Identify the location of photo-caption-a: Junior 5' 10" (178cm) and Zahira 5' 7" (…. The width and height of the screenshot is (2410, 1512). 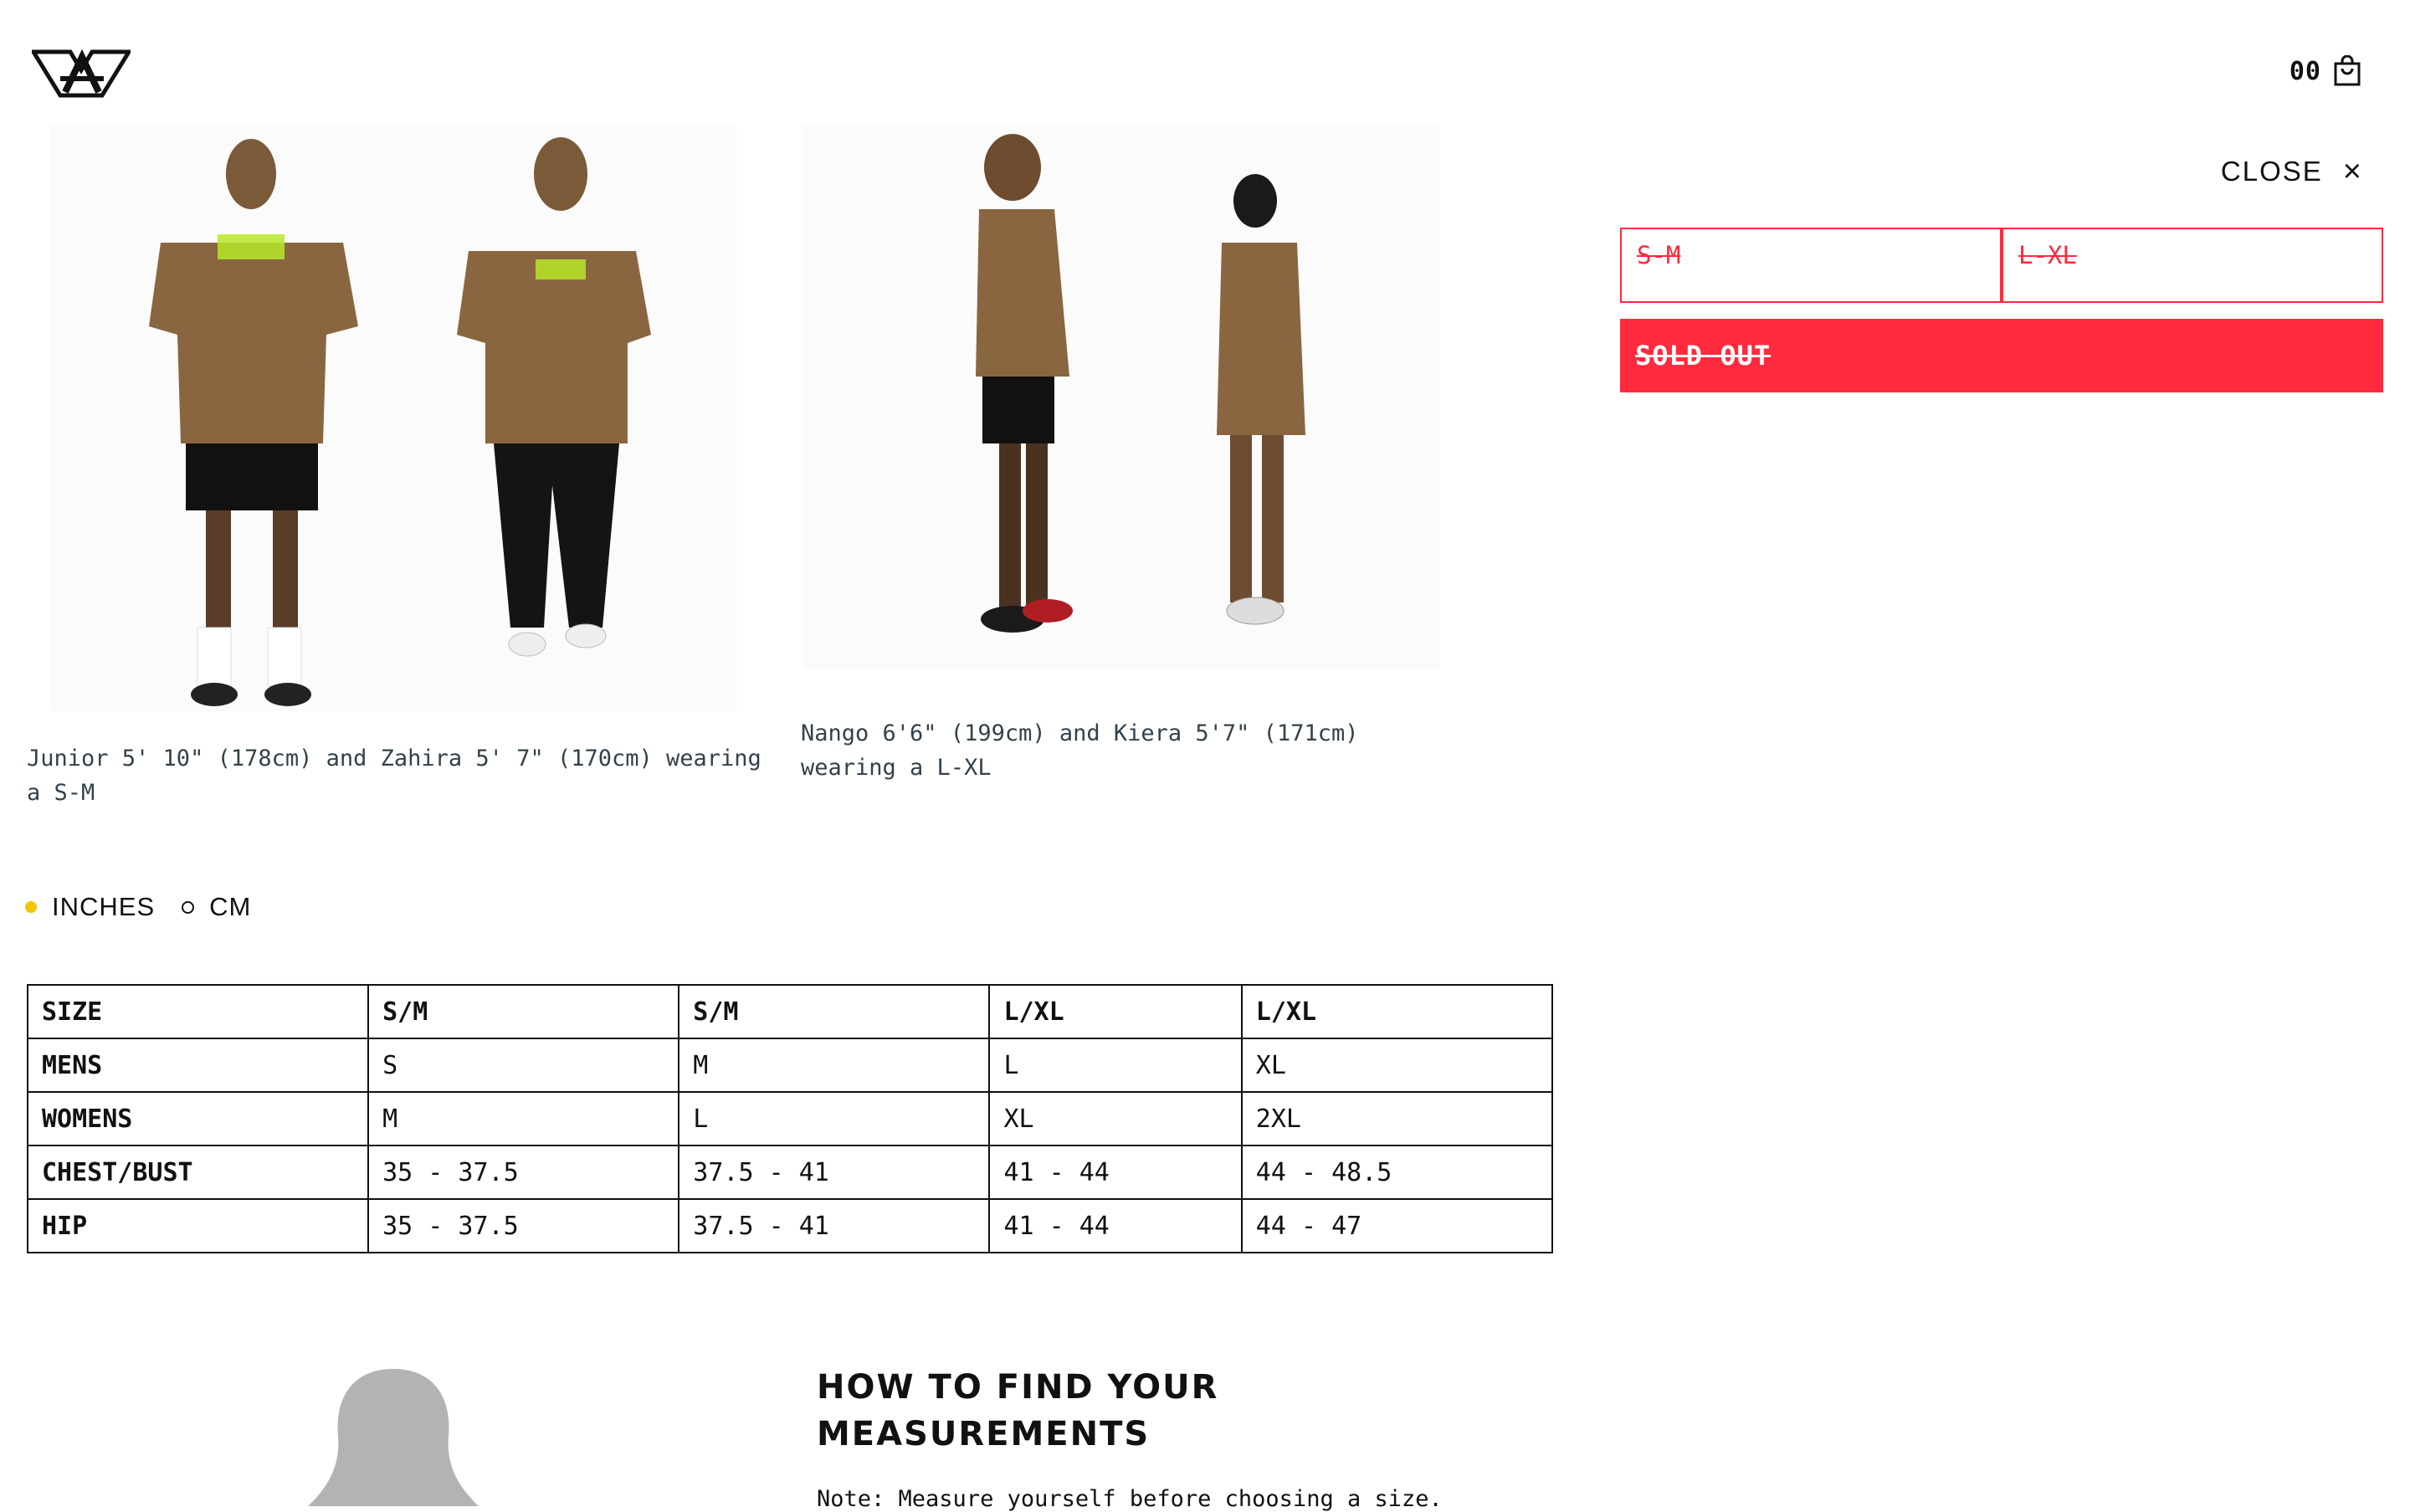
(394, 776).